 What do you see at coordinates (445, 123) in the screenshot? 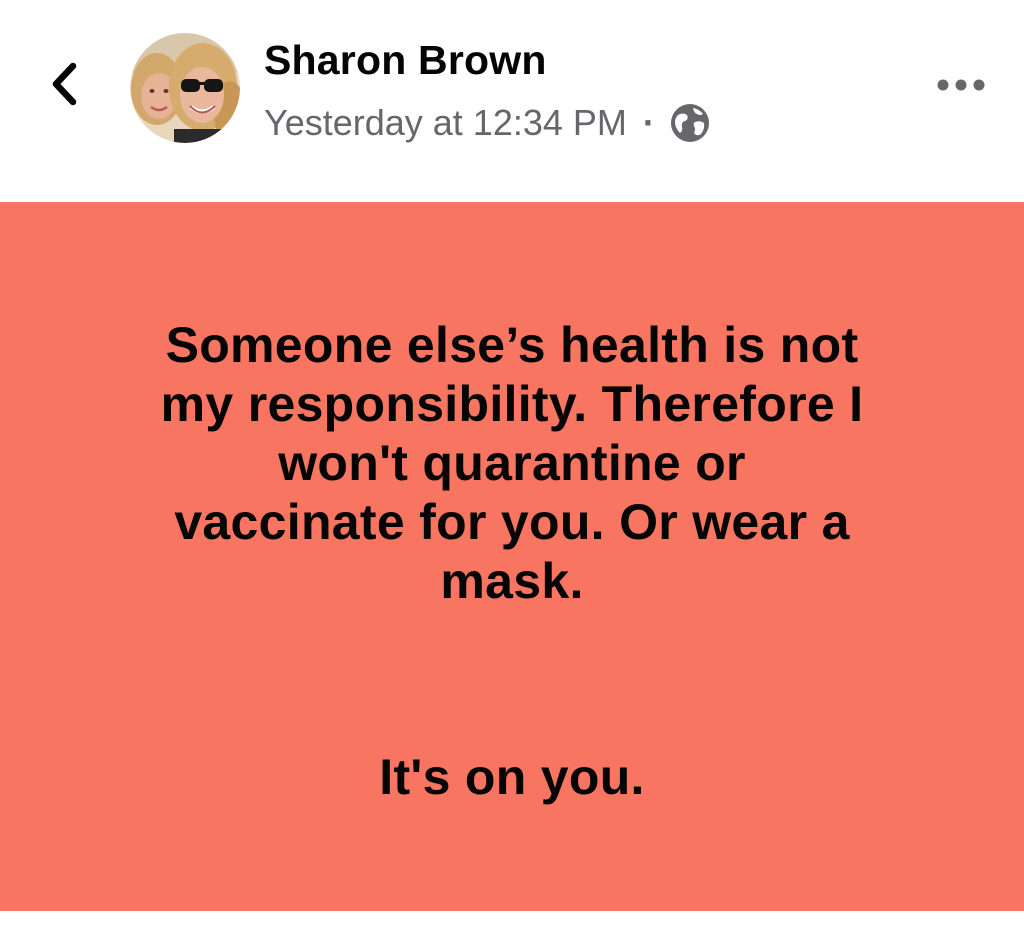
I see `post-timestamp: Yesterday at 12:34 PM` at bounding box center [445, 123].